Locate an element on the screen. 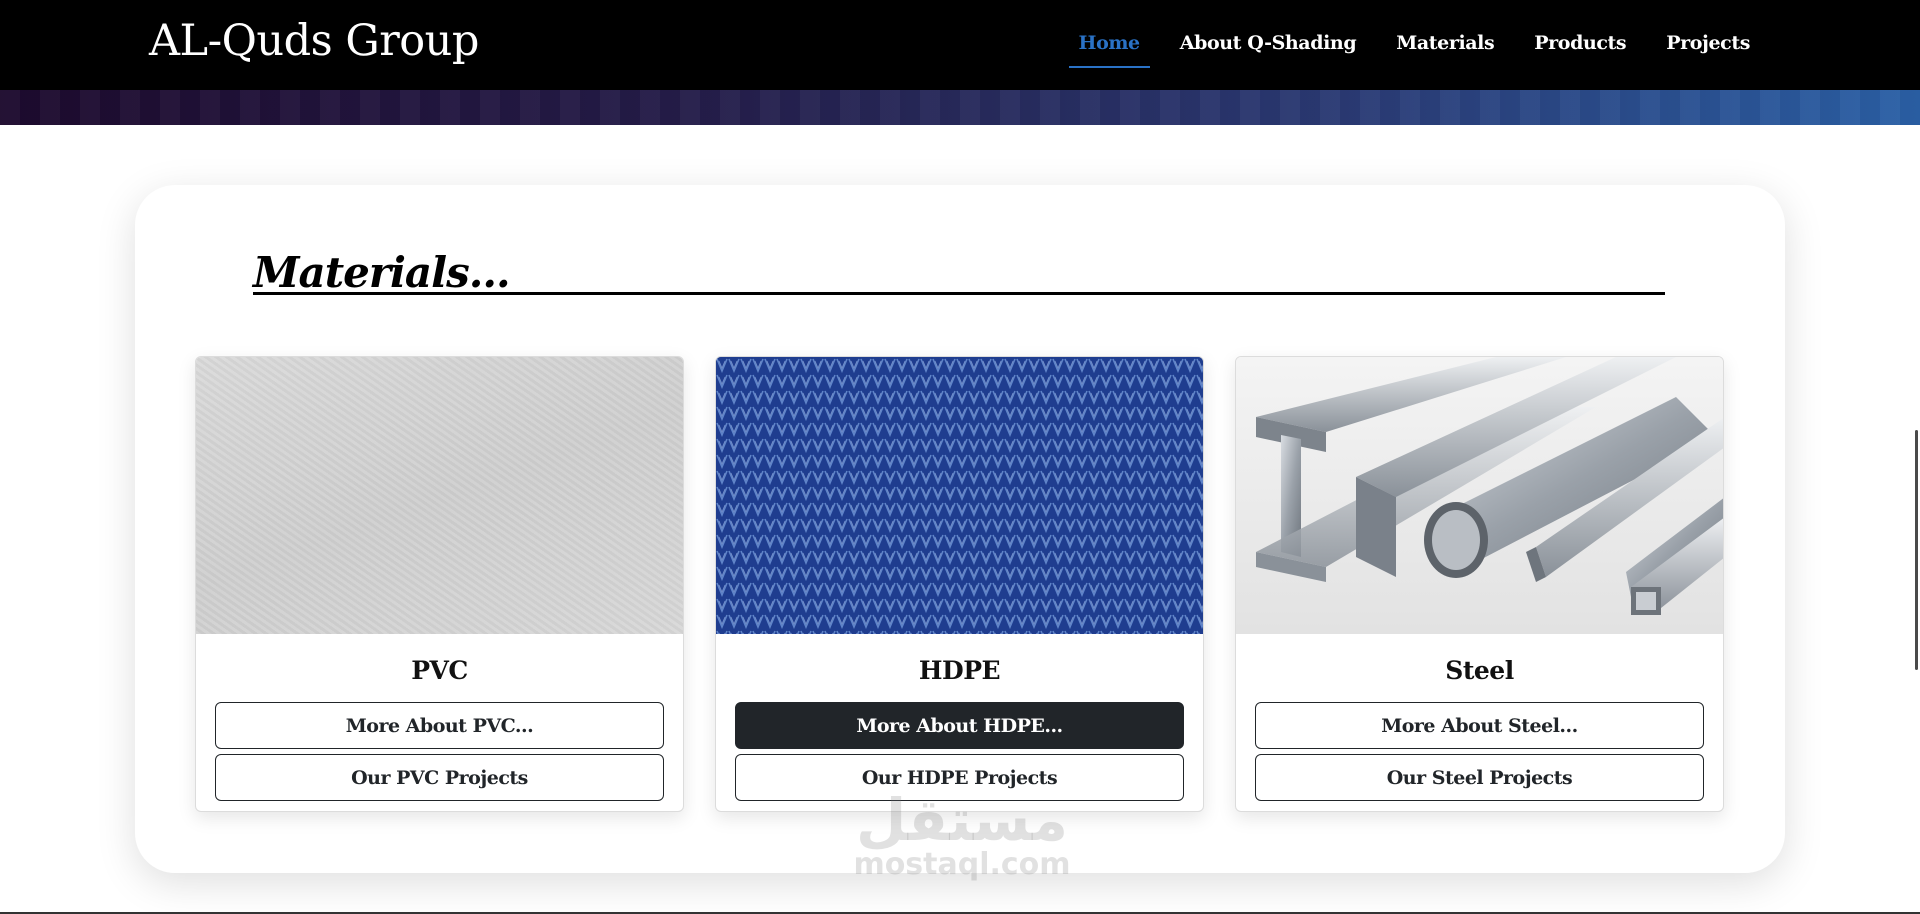 The width and height of the screenshot is (1920, 914). card-title: HDPE is located at coordinates (959, 670).